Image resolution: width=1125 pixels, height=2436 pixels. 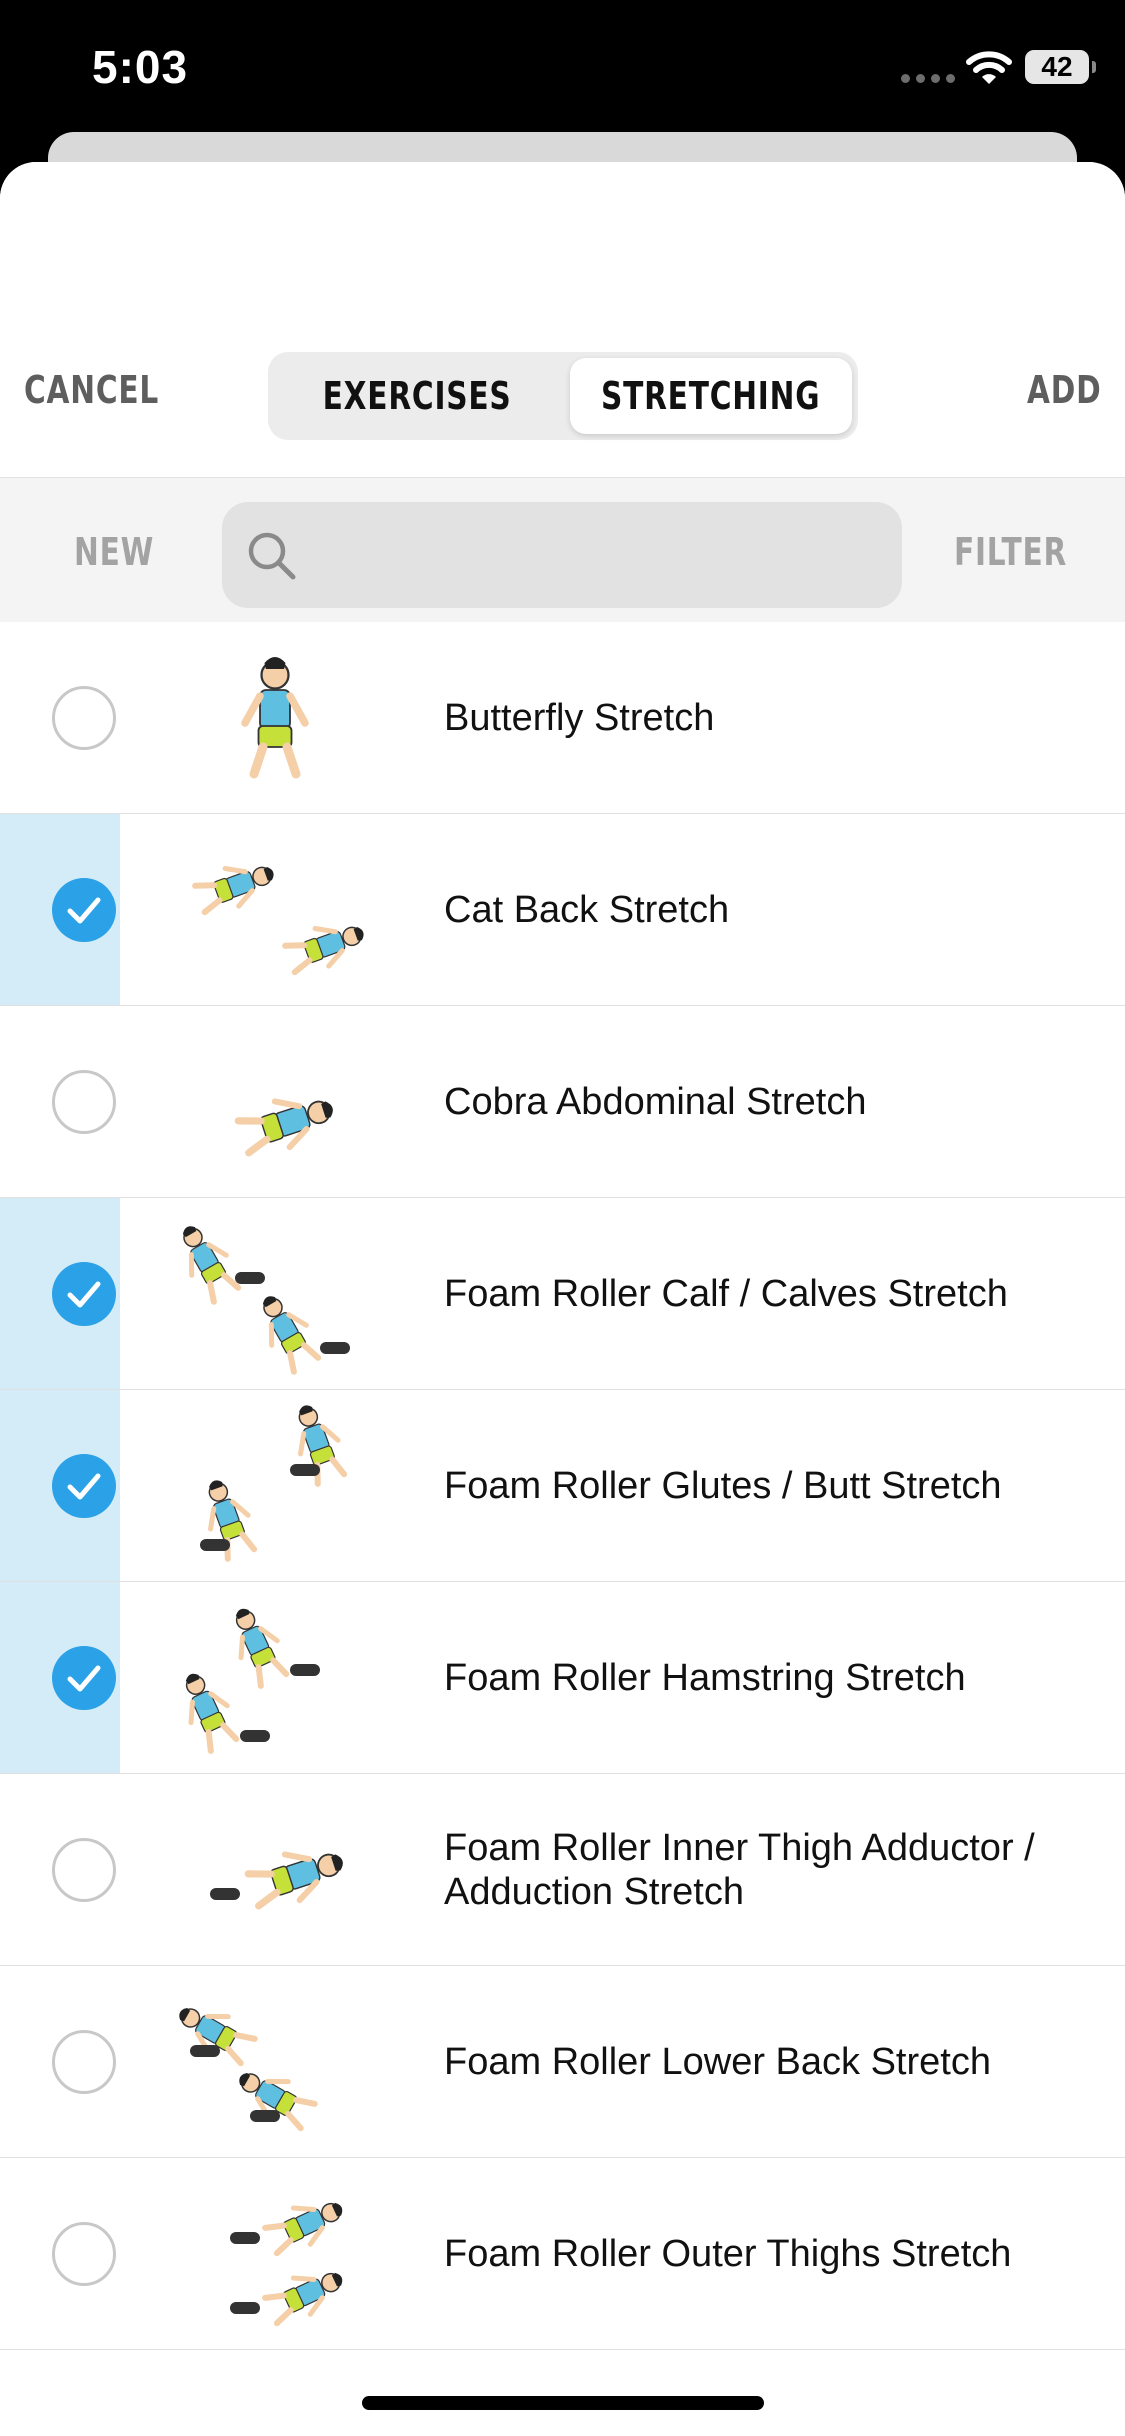 What do you see at coordinates (563, 396) in the screenshot?
I see `segmented-control: EXERCISES STRETCHING` at bounding box center [563, 396].